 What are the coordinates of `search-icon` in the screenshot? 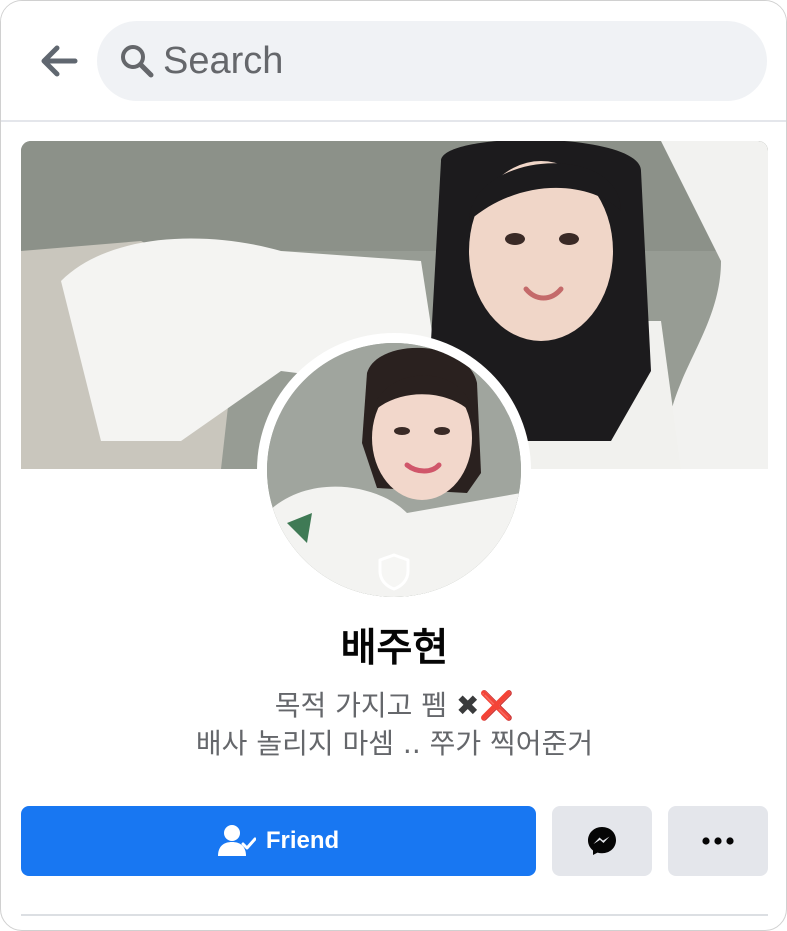 It's located at (137, 61).